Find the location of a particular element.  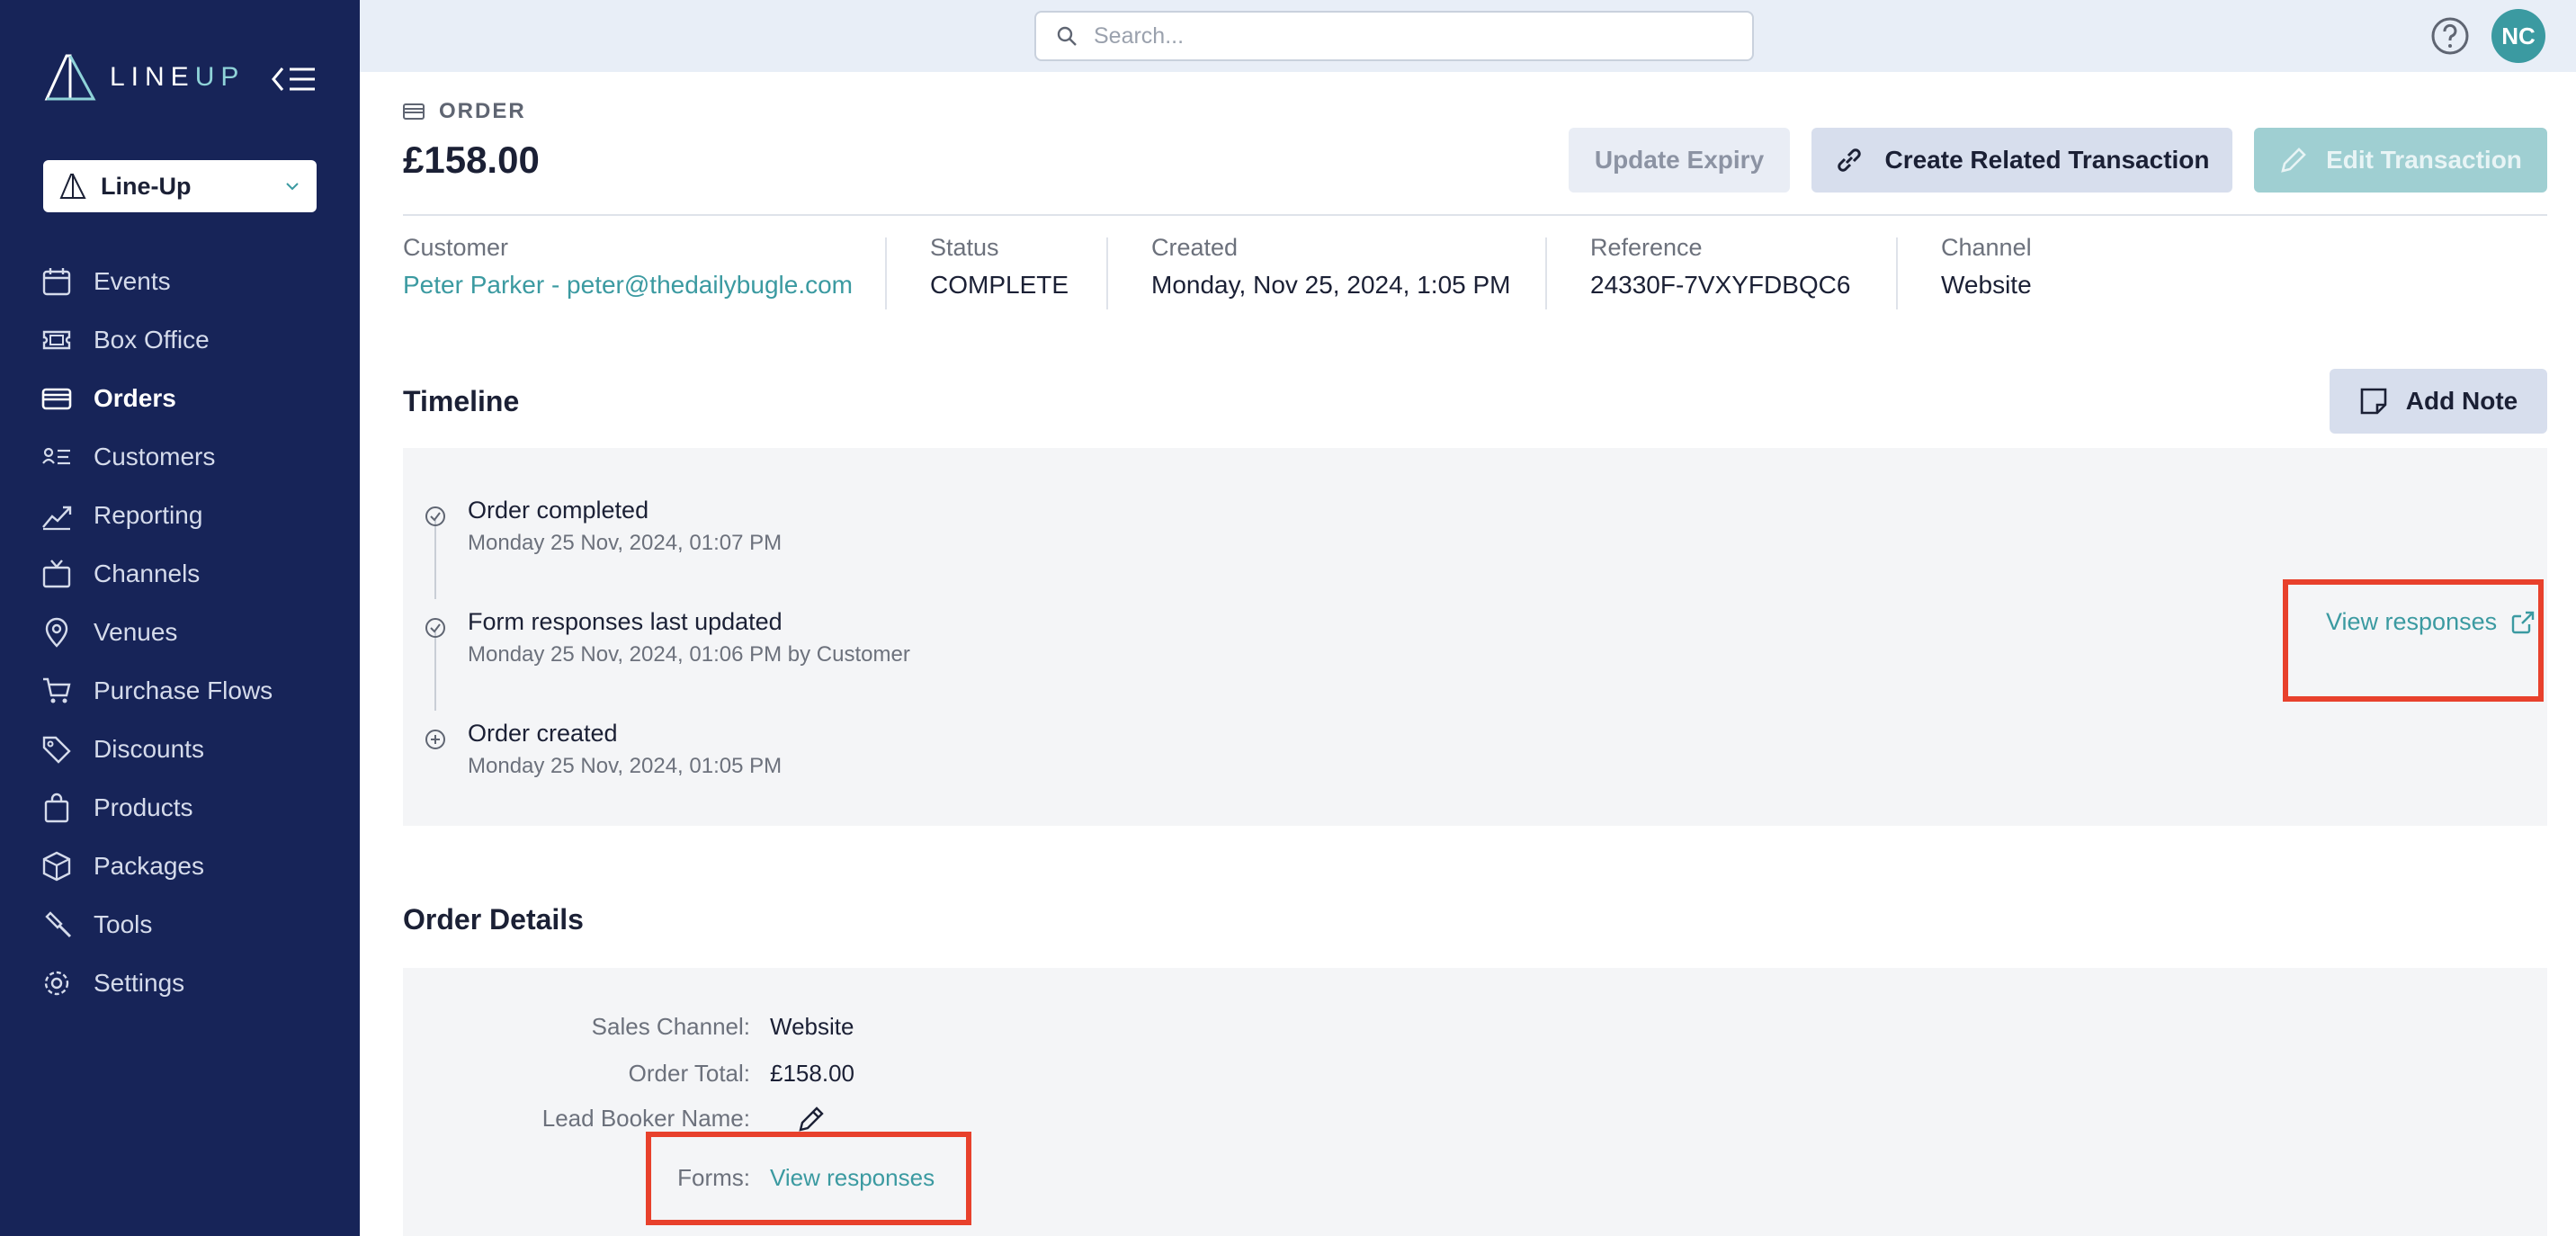

lineup-small-icon is located at coordinates (72, 186).